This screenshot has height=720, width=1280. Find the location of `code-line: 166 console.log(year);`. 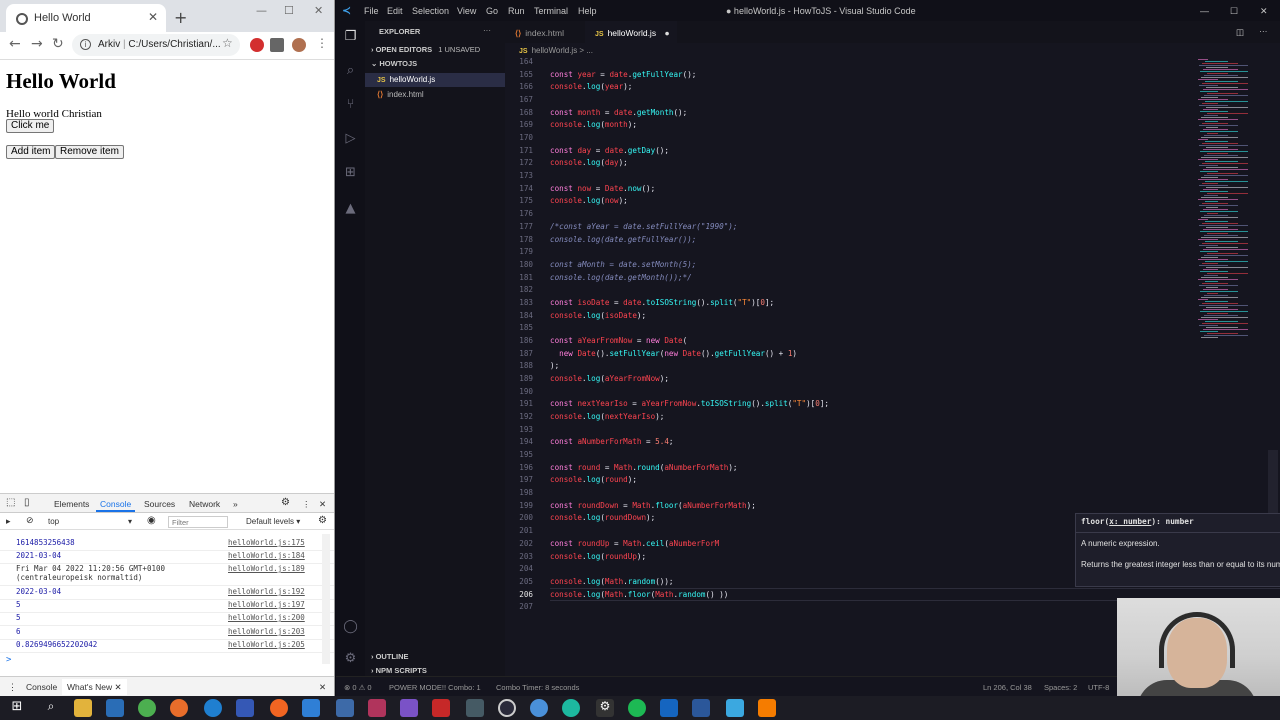

code-line: 166 console.log(year); is located at coordinates (850, 88).